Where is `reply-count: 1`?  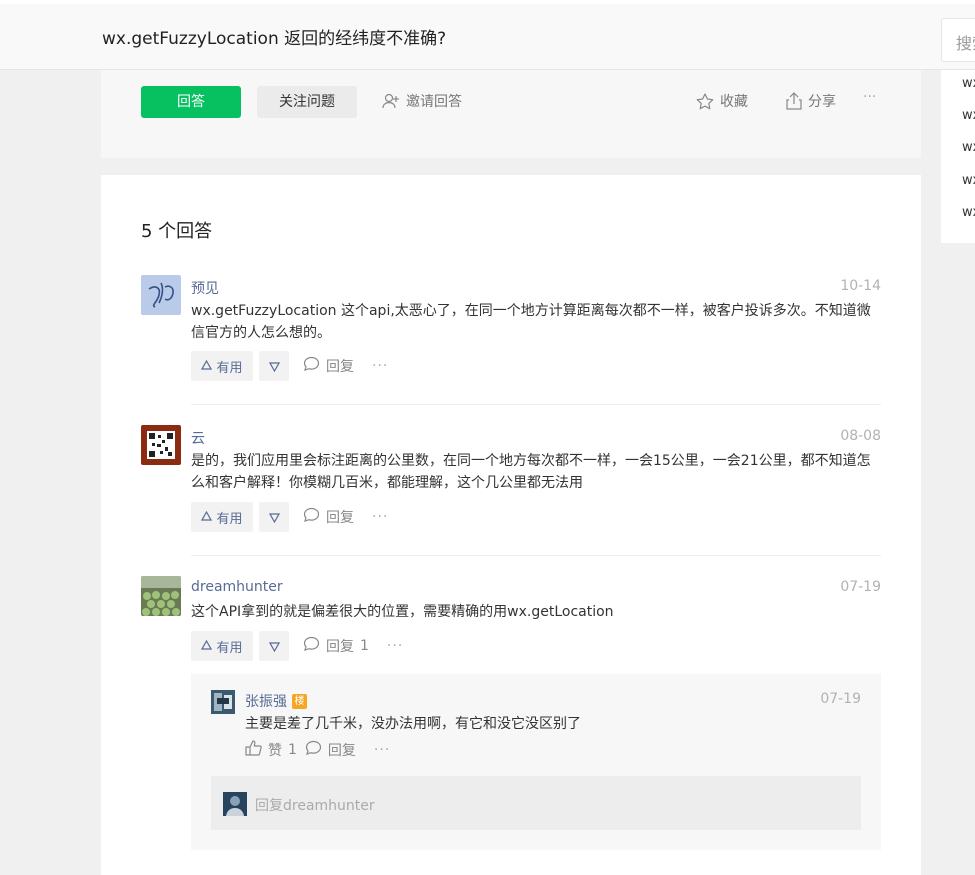 reply-count: 1 is located at coordinates (364, 646).